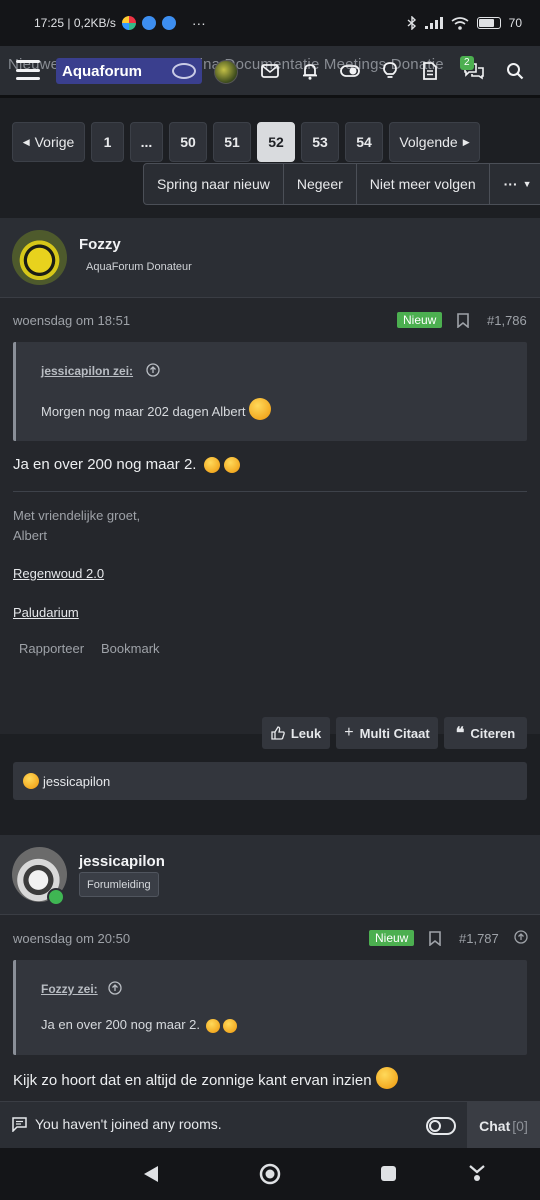 This screenshot has width=540, height=1200. Describe the element at coordinates (430, 71) in the screenshot. I see `document-icon` at that location.